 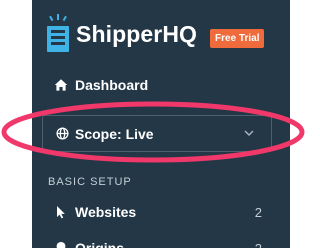 What do you see at coordinates (114, 133) in the screenshot?
I see `scope-label: Scope: Live` at bounding box center [114, 133].